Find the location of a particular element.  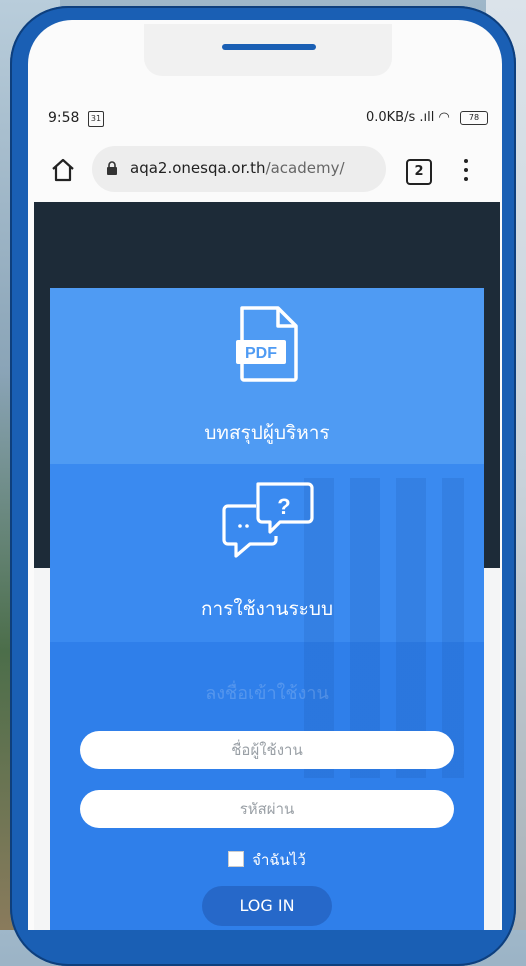

status-time: 9:58 is located at coordinates (64, 118).